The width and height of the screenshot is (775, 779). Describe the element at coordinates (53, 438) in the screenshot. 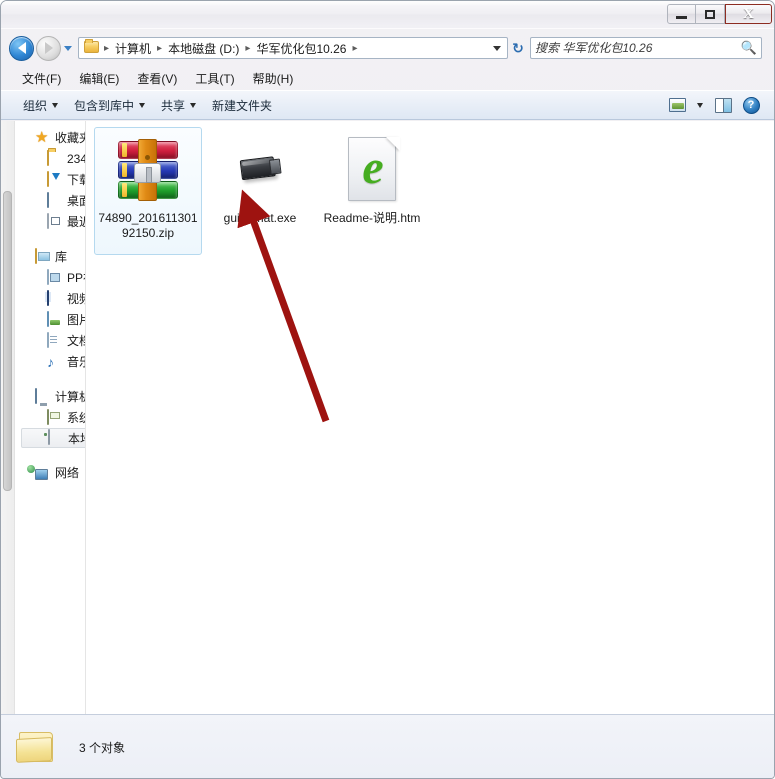

I see `sidebar-item-local-drive: 本地` at that location.